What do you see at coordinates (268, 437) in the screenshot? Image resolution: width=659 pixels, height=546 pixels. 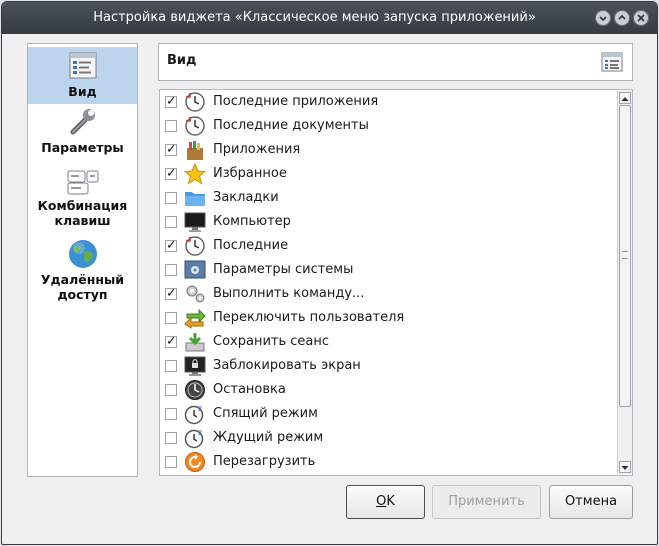 I see `item-label: Ждущий режим` at bounding box center [268, 437].